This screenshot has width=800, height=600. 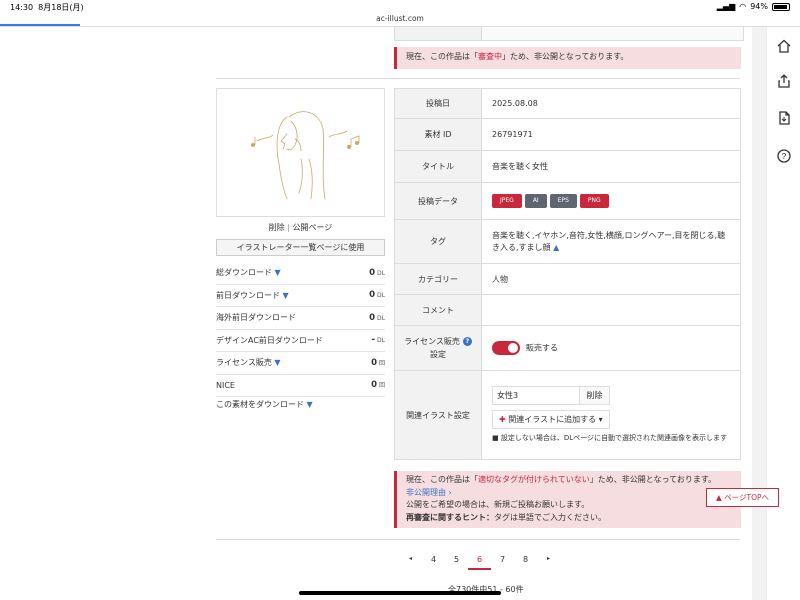 What do you see at coordinates (567, 134) in the screenshot?
I see `row-id: 素材 ID 26791971` at bounding box center [567, 134].